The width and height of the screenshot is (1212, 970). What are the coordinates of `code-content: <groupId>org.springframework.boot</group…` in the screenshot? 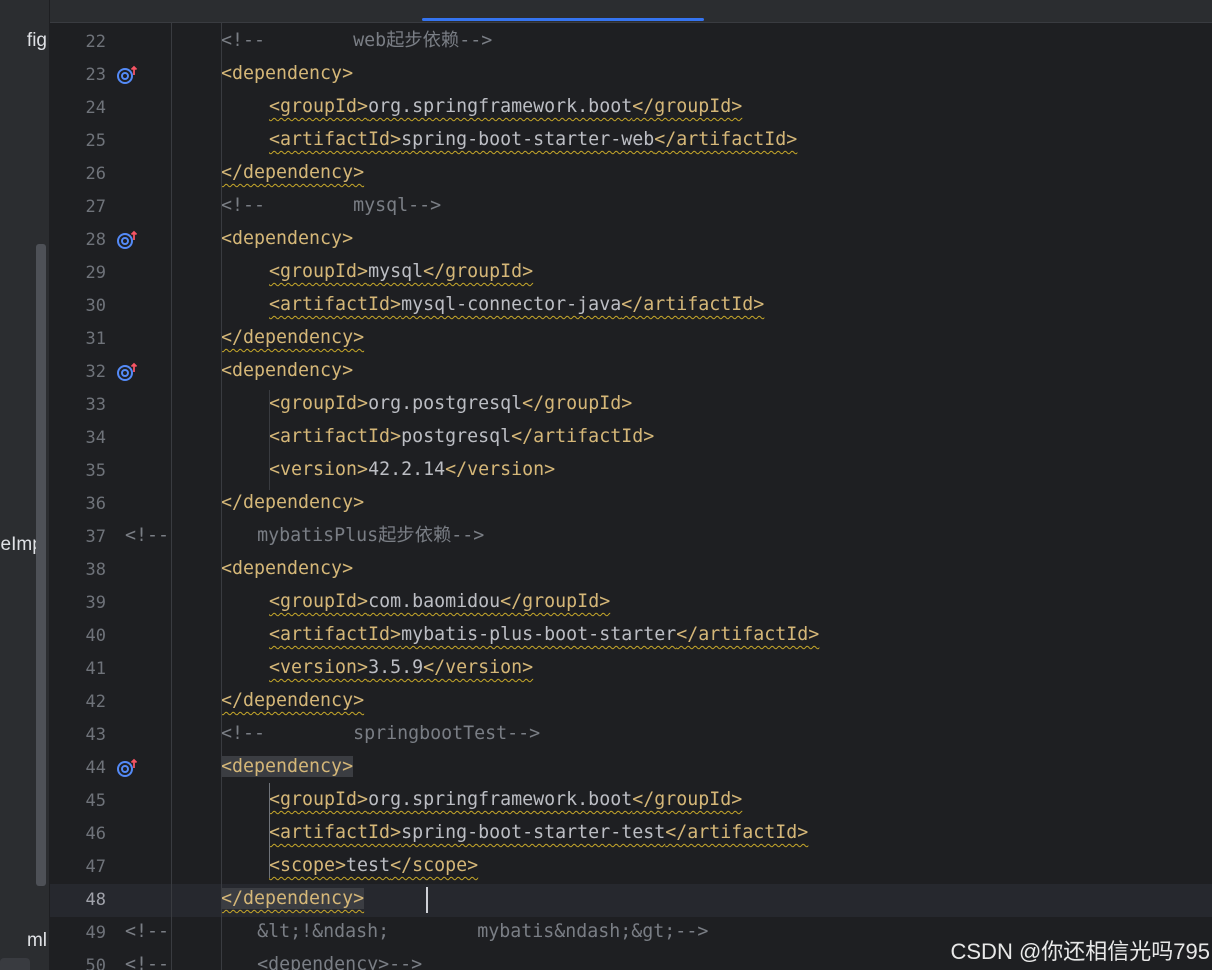 It's located at (505, 800).